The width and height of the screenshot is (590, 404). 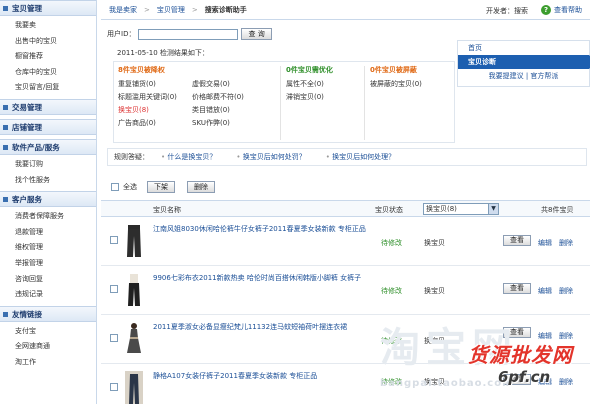 What do you see at coordinates (48, 8) in the screenshot?
I see `sidebar-section-products: 宝贝管理` at bounding box center [48, 8].